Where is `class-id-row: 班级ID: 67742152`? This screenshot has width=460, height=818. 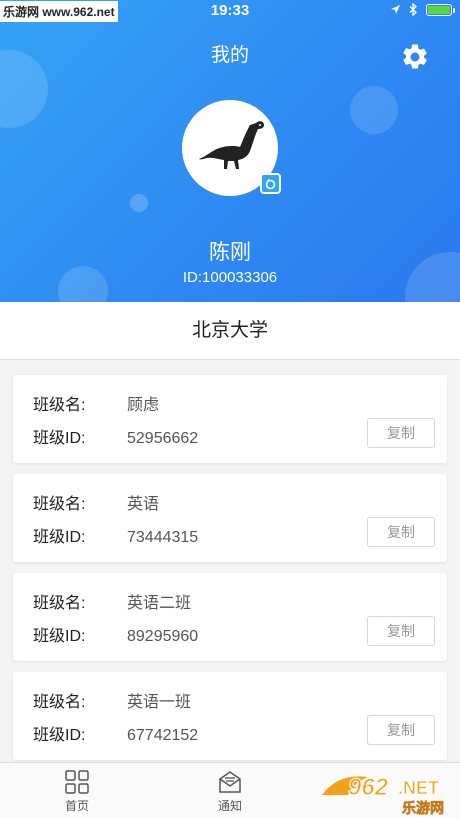 class-id-row: 班级ID: 67742152 is located at coordinates (115, 733).